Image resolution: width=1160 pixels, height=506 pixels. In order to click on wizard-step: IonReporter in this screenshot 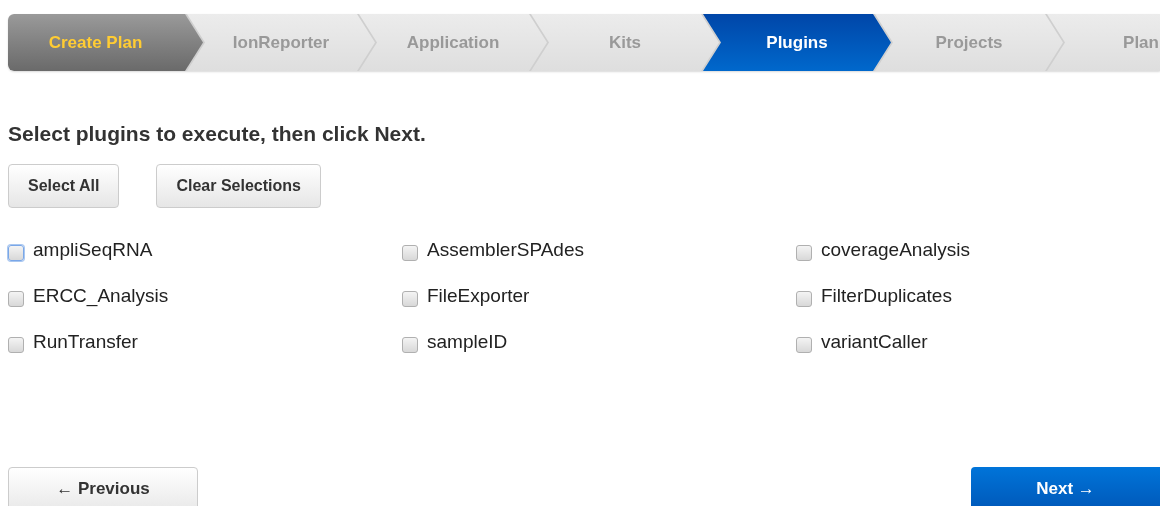, I will do `click(281, 42)`.